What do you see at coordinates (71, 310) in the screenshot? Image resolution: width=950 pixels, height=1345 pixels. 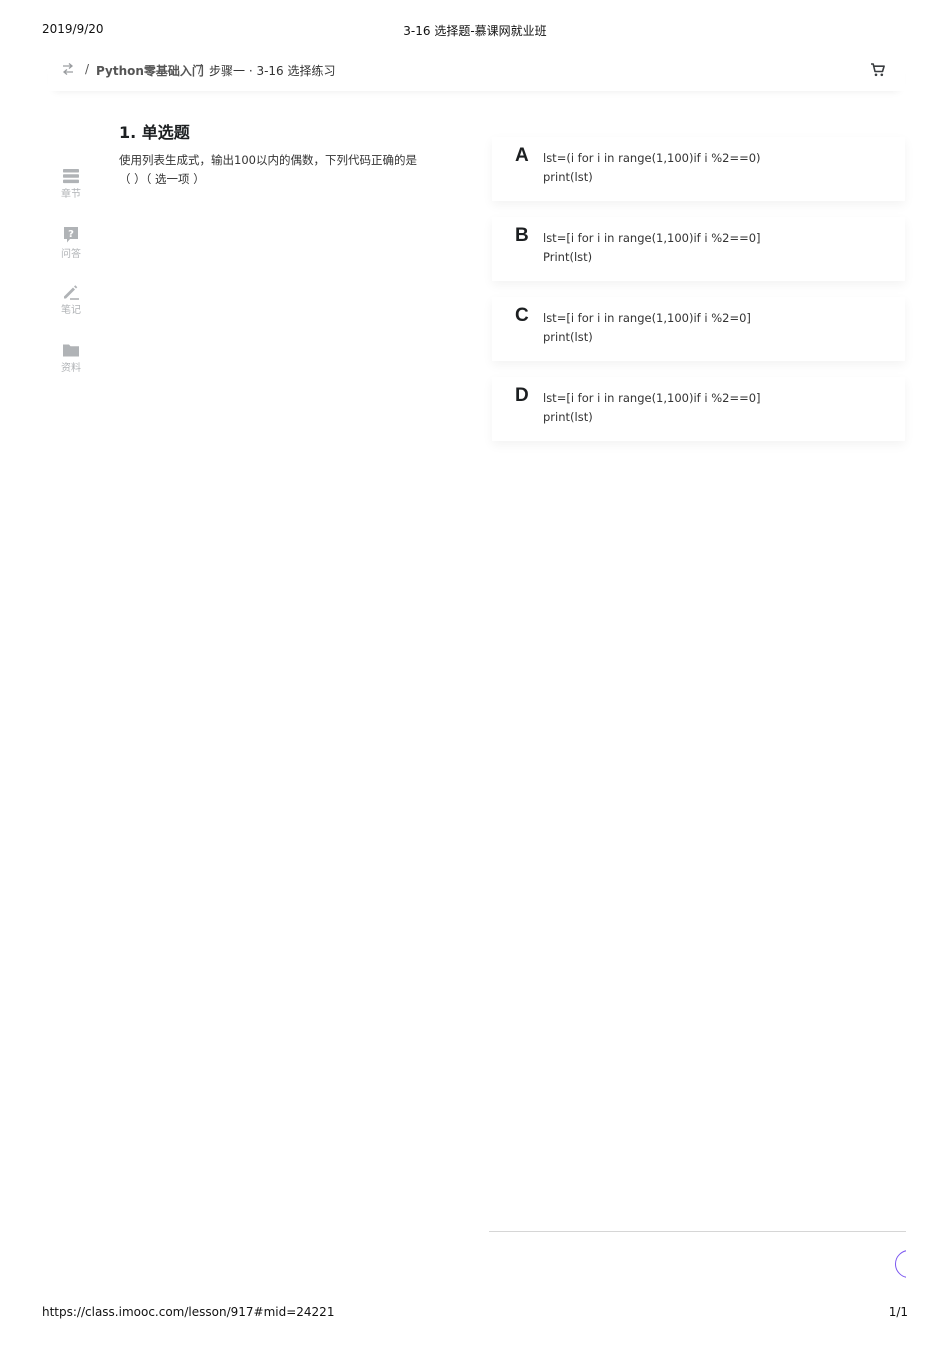 I see `sidebar-item-label: 笔记` at bounding box center [71, 310].